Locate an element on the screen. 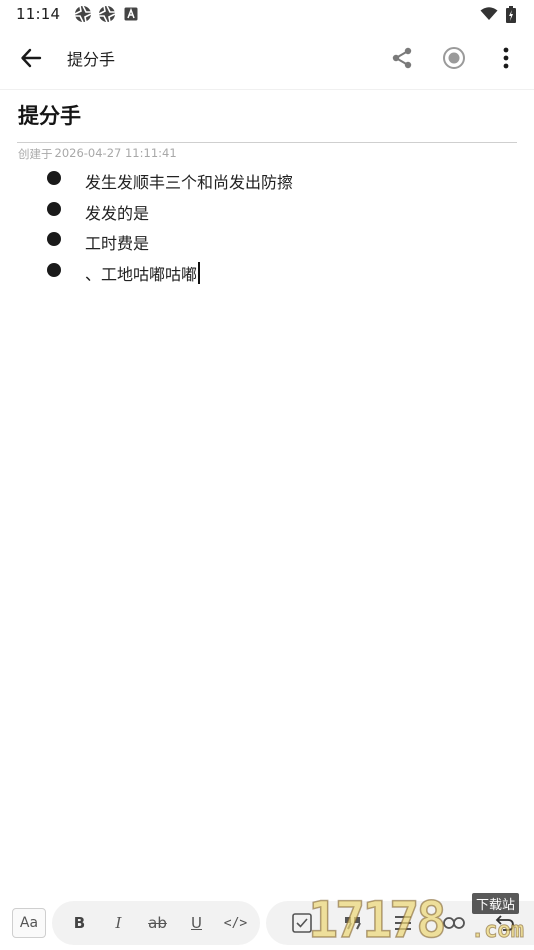  list-item-text-with-caret: 、工地咕嘟咕嘟 is located at coordinates (143, 273).